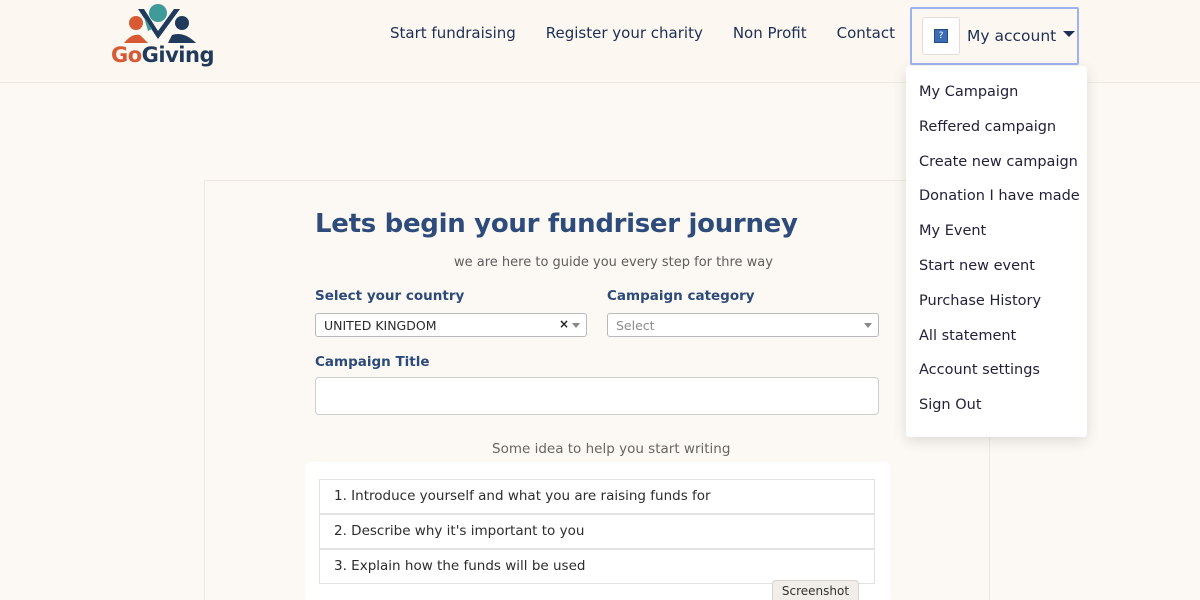 This screenshot has width=1200, height=600. I want to click on menu-item-account-settings: Account settings, so click(996, 379).